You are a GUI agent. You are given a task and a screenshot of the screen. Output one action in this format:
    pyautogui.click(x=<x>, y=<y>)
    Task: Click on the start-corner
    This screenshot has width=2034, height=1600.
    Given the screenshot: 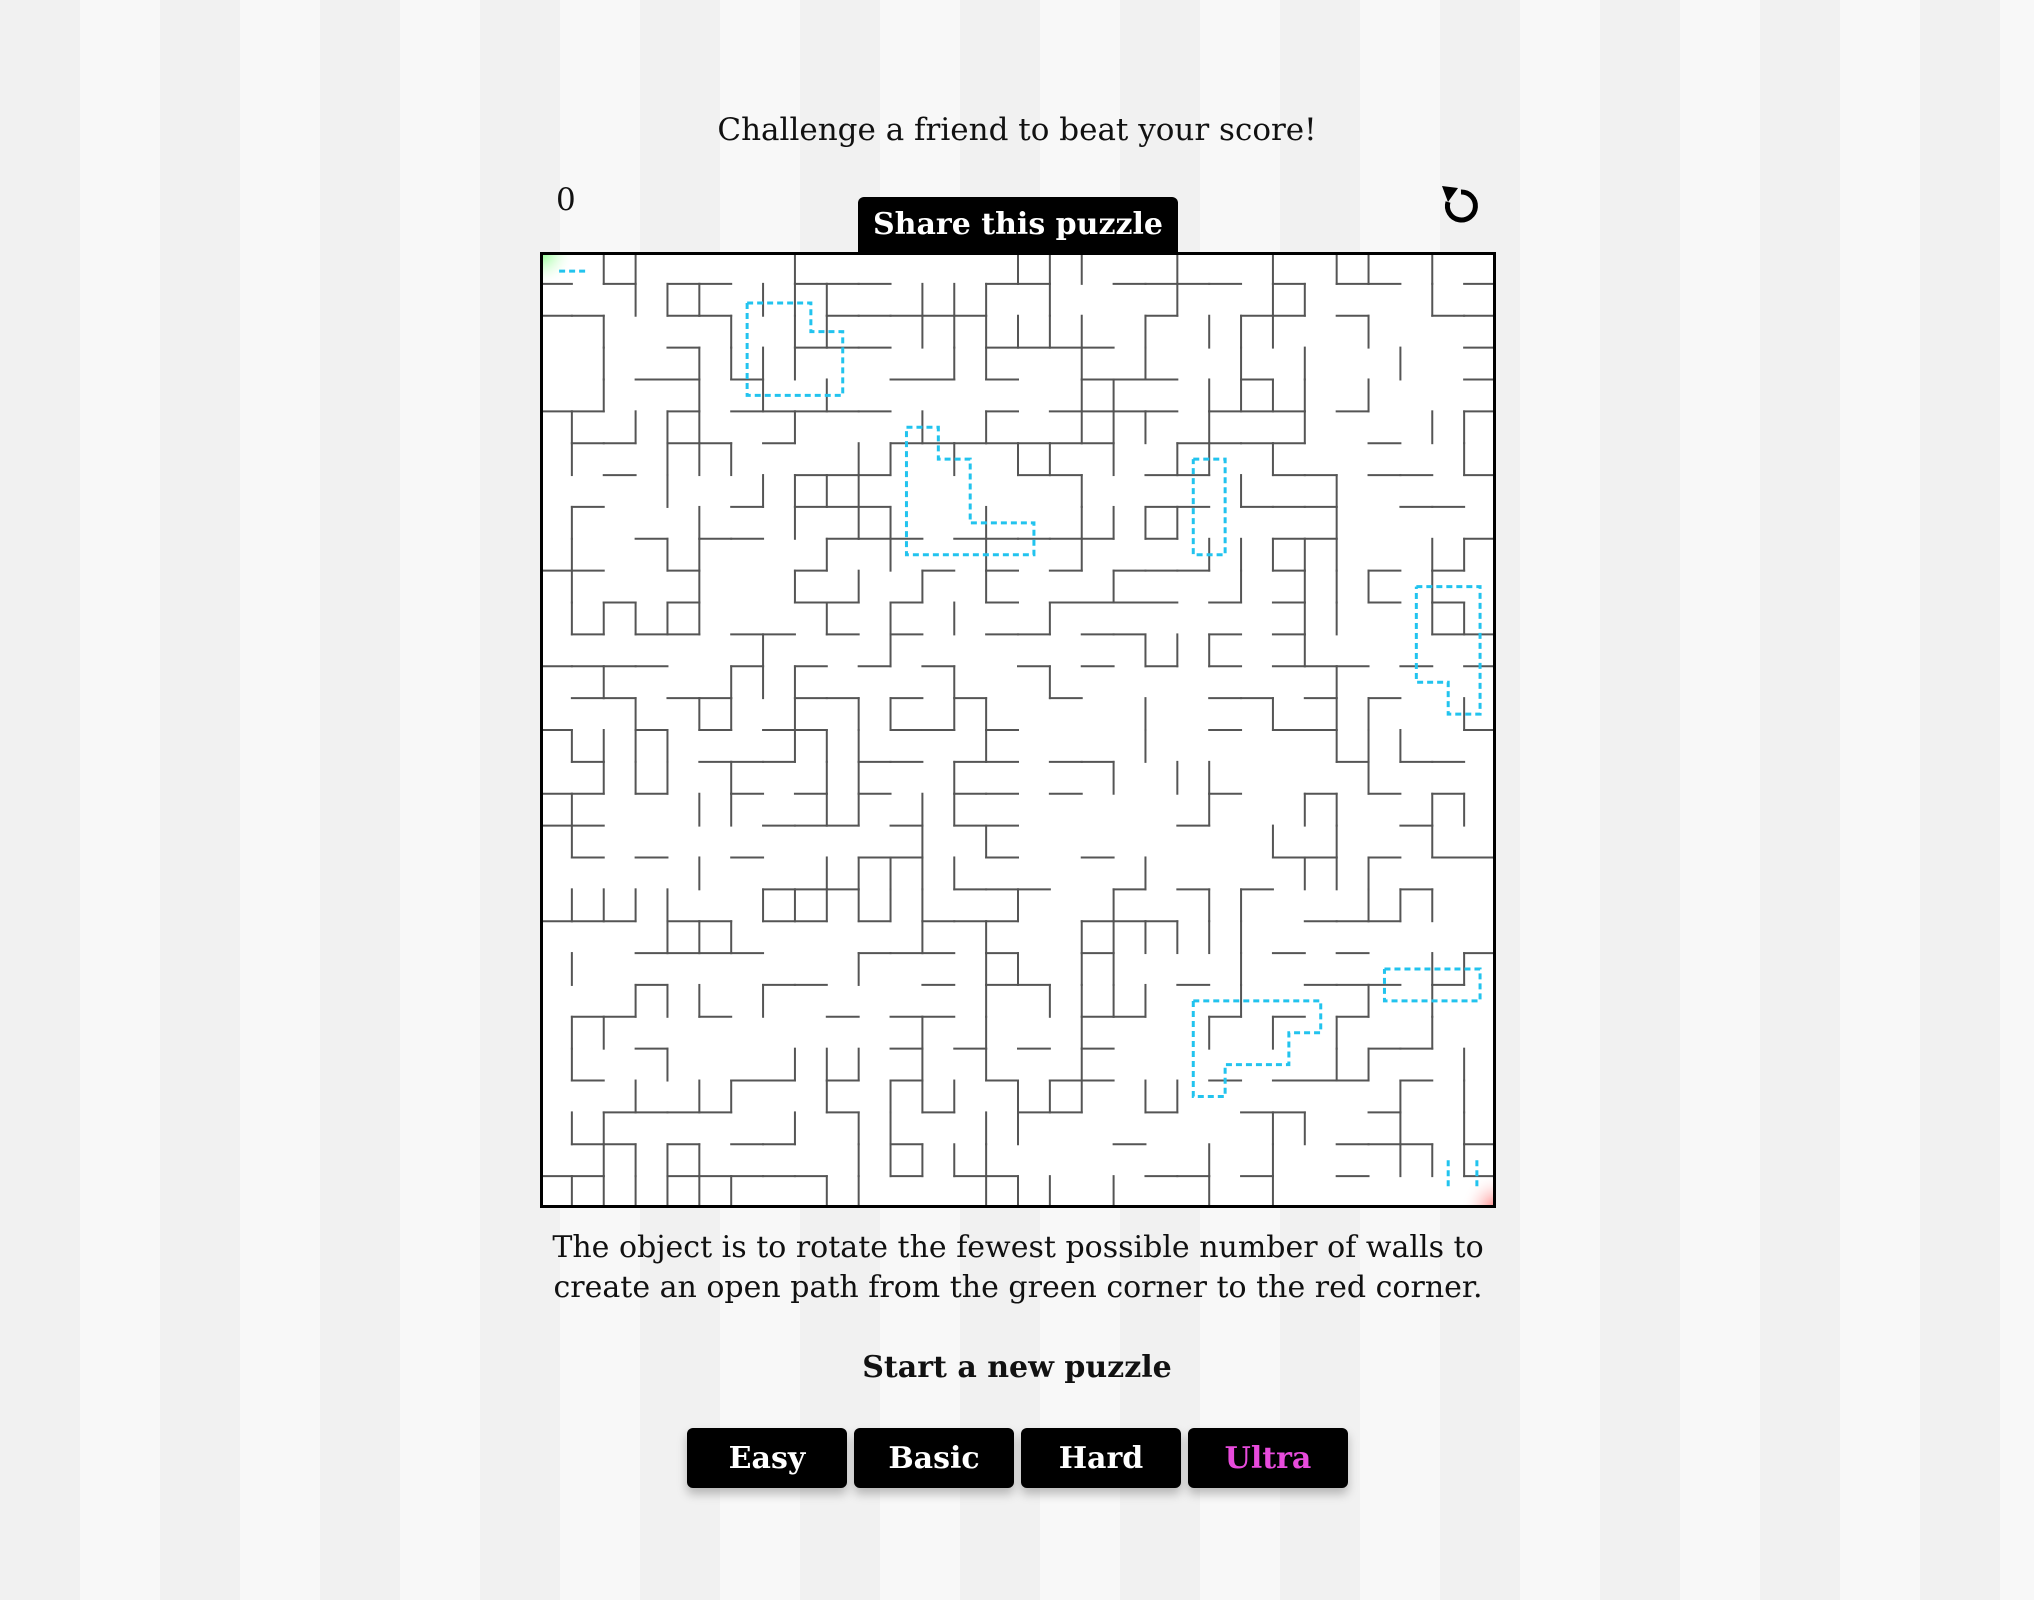 What is the action you would take?
    pyautogui.click(x=558, y=270)
    